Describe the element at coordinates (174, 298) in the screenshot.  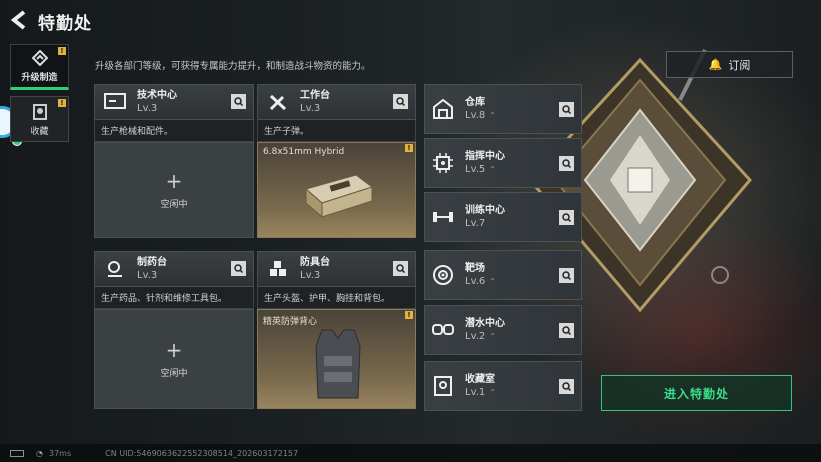
I see `workbench-desc: 生产药品、针剂和维修工具包。` at that location.